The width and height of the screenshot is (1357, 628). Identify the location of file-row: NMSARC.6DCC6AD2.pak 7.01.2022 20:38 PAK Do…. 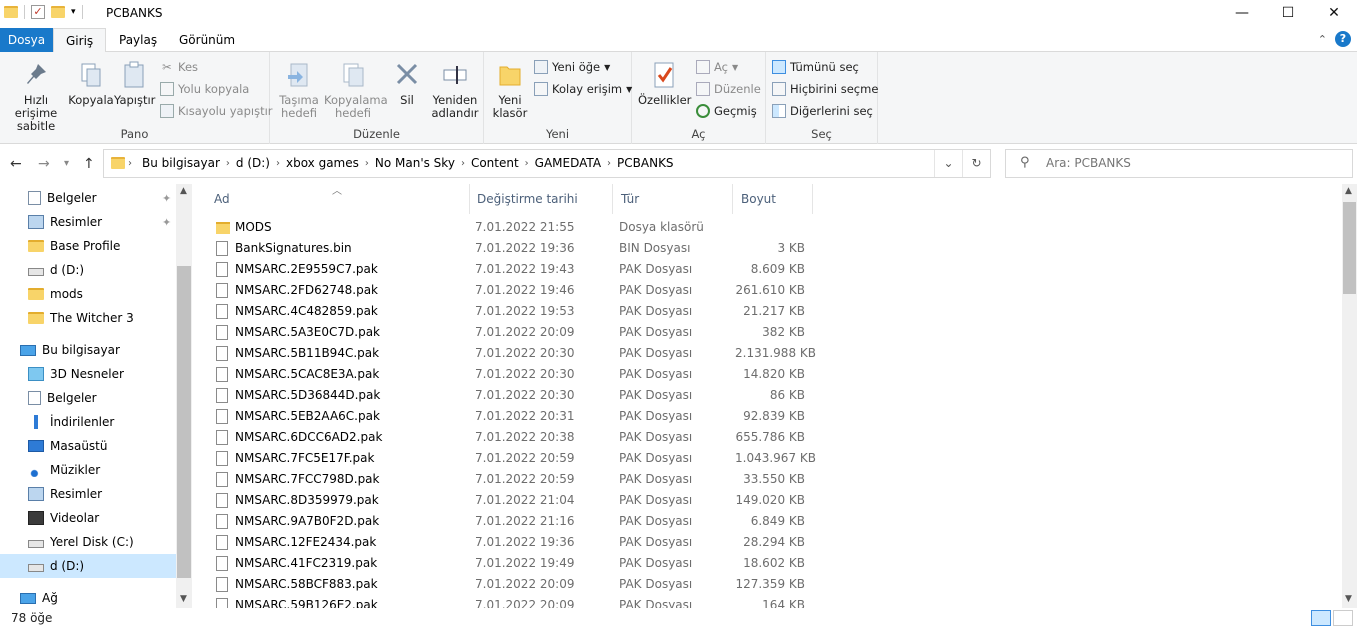
(512, 437).